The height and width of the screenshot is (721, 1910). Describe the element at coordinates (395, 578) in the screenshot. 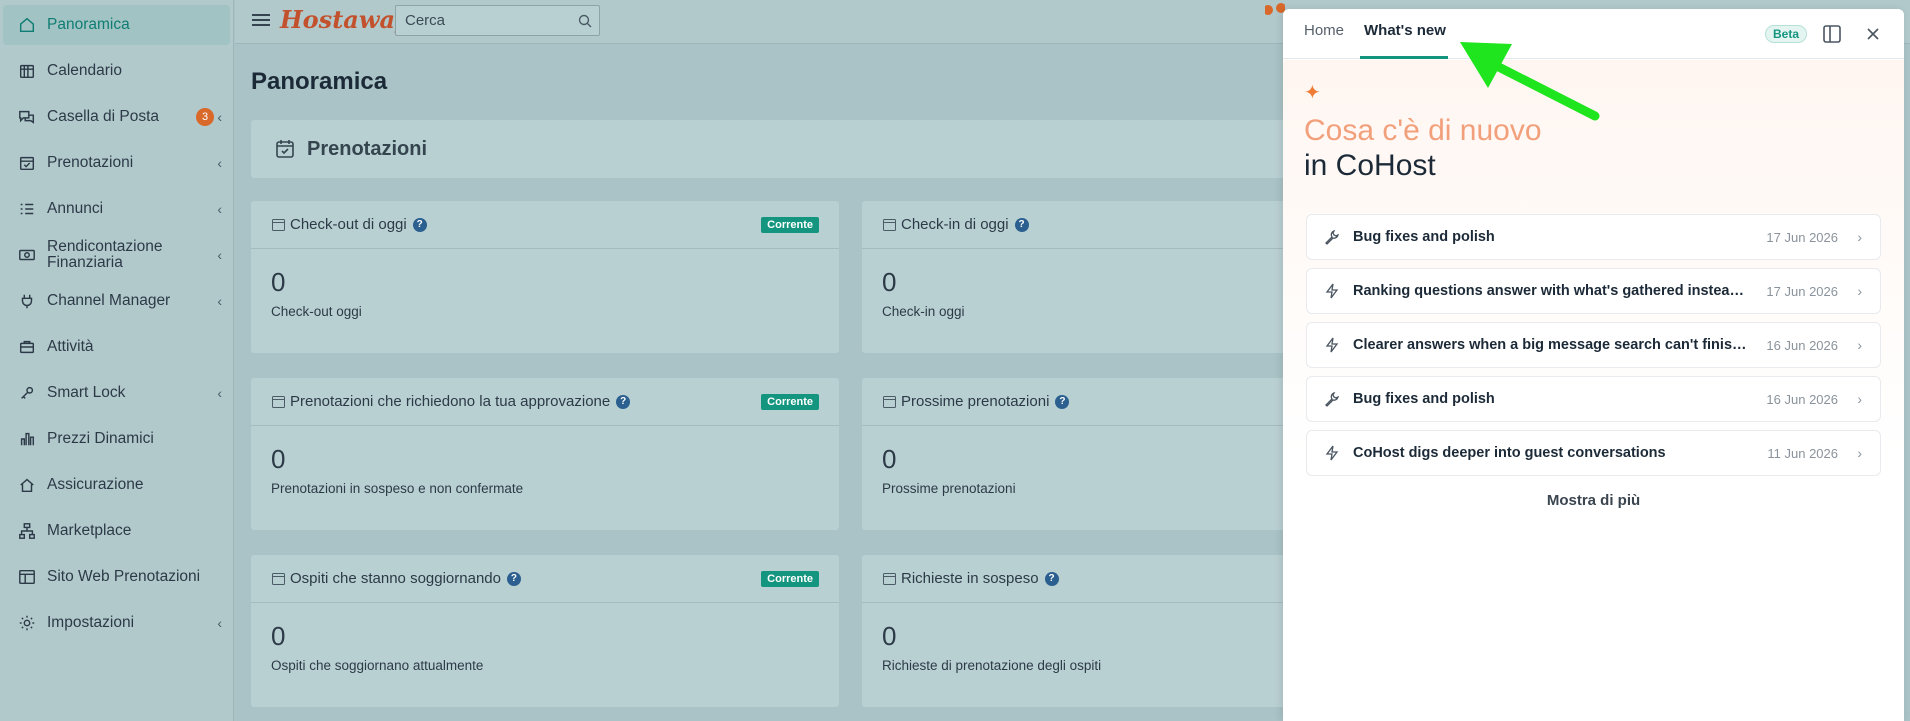

I see `card-title: Ospiti che stanno soggiornando` at that location.